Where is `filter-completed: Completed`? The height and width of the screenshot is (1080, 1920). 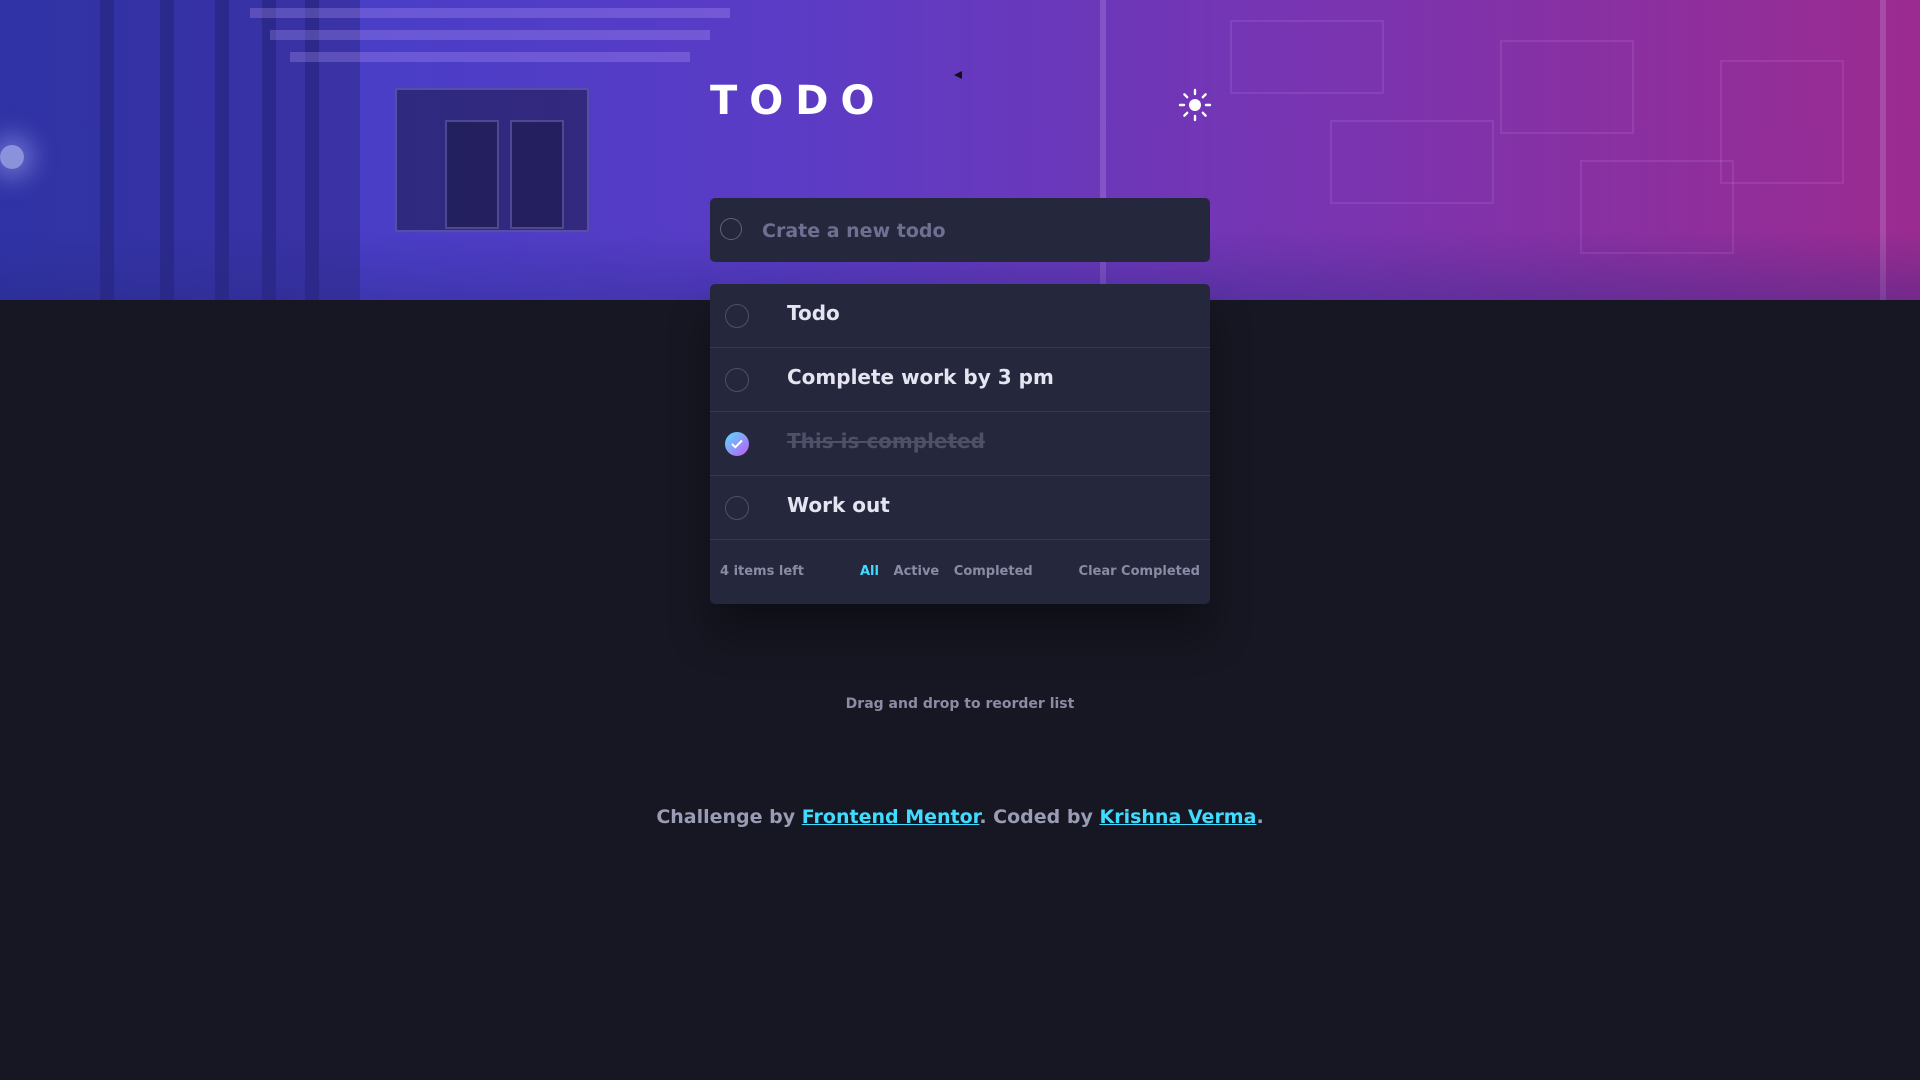 filter-completed: Completed is located at coordinates (993, 571).